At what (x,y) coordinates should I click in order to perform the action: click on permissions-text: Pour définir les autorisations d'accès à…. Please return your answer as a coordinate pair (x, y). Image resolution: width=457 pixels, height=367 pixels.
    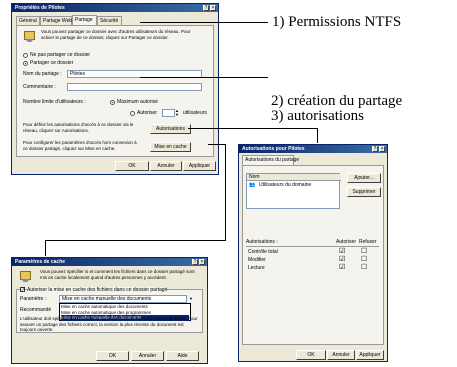
    Looking at the image, I should click on (78, 127).